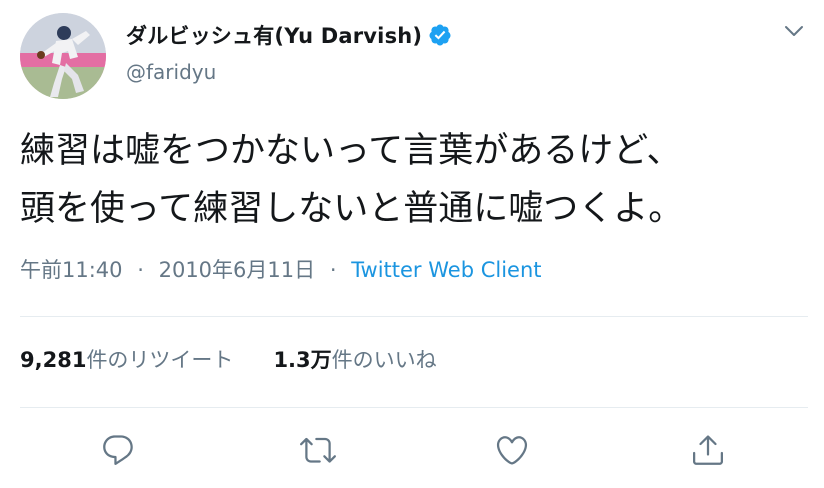 The image size is (824, 488). Describe the element at coordinates (412, 452) in the screenshot. I see `tweet-actions` at that location.